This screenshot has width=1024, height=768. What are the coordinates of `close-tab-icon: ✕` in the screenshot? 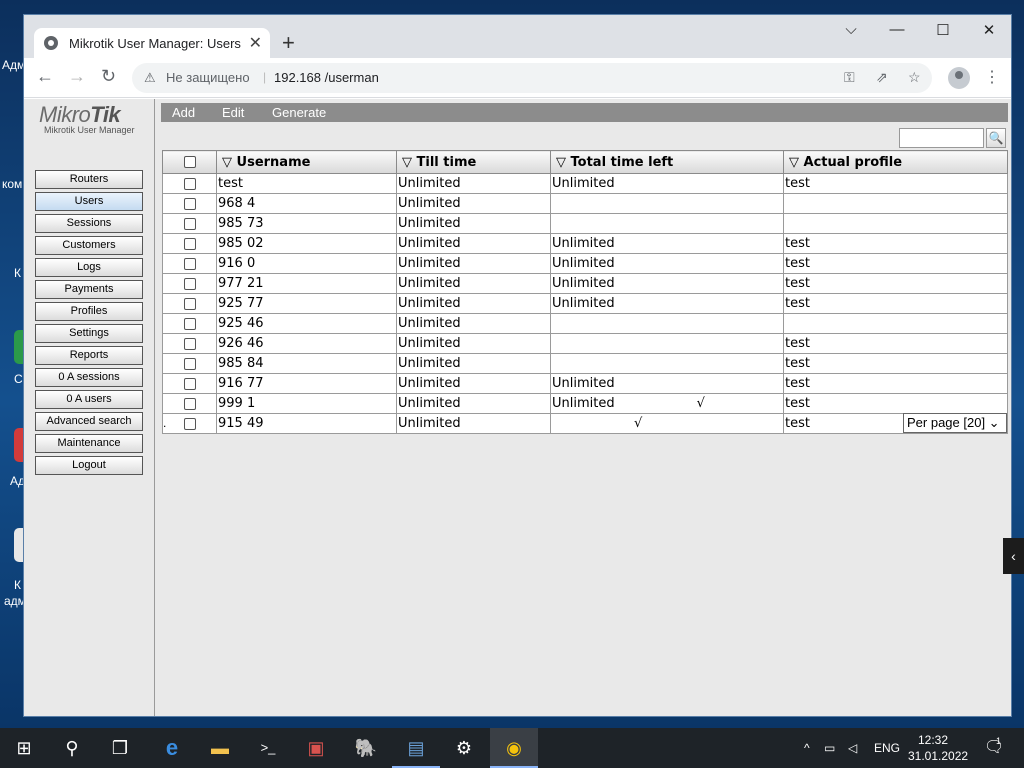 It's located at (255, 43).